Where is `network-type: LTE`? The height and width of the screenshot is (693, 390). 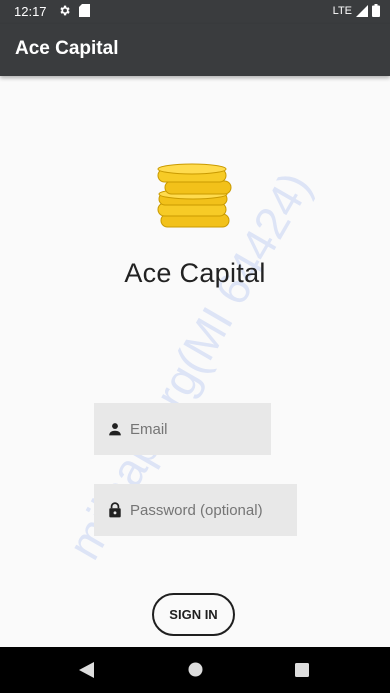
network-type: LTE is located at coordinates (342, 10).